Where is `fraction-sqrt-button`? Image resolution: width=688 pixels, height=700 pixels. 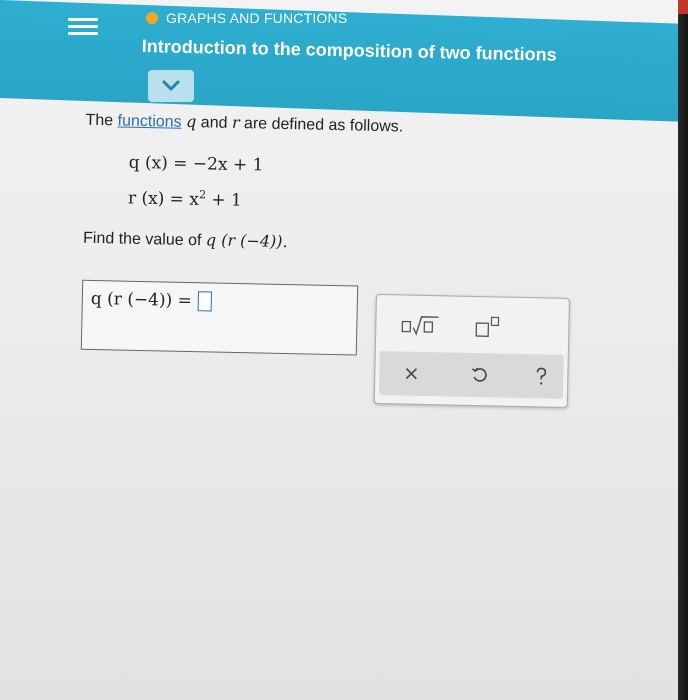 fraction-sqrt-button is located at coordinates (420, 325).